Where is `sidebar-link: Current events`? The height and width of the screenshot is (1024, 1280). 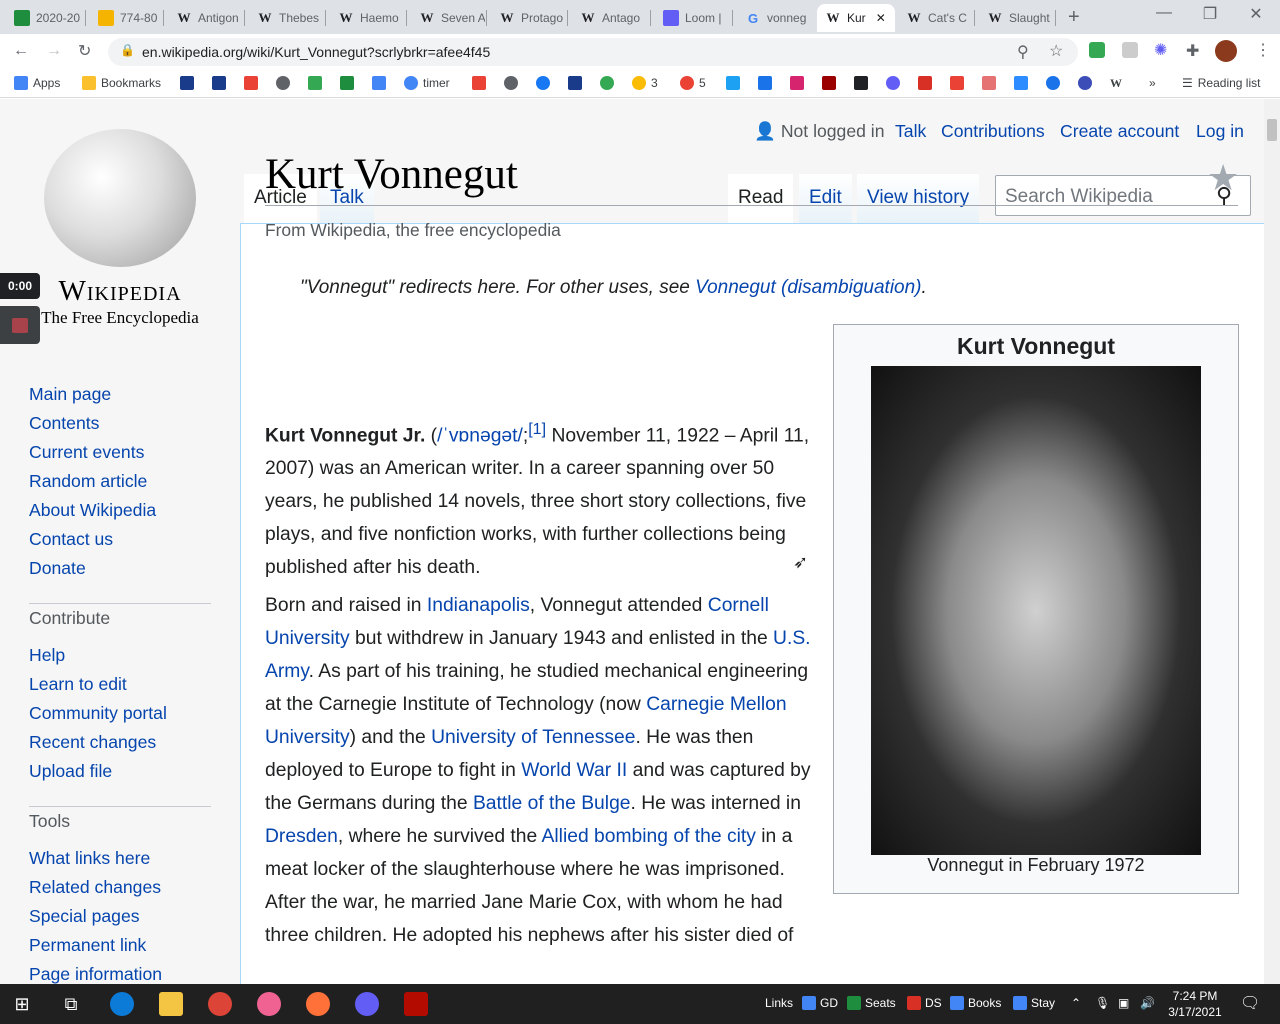
sidebar-link: Current events is located at coordinates (92, 452).